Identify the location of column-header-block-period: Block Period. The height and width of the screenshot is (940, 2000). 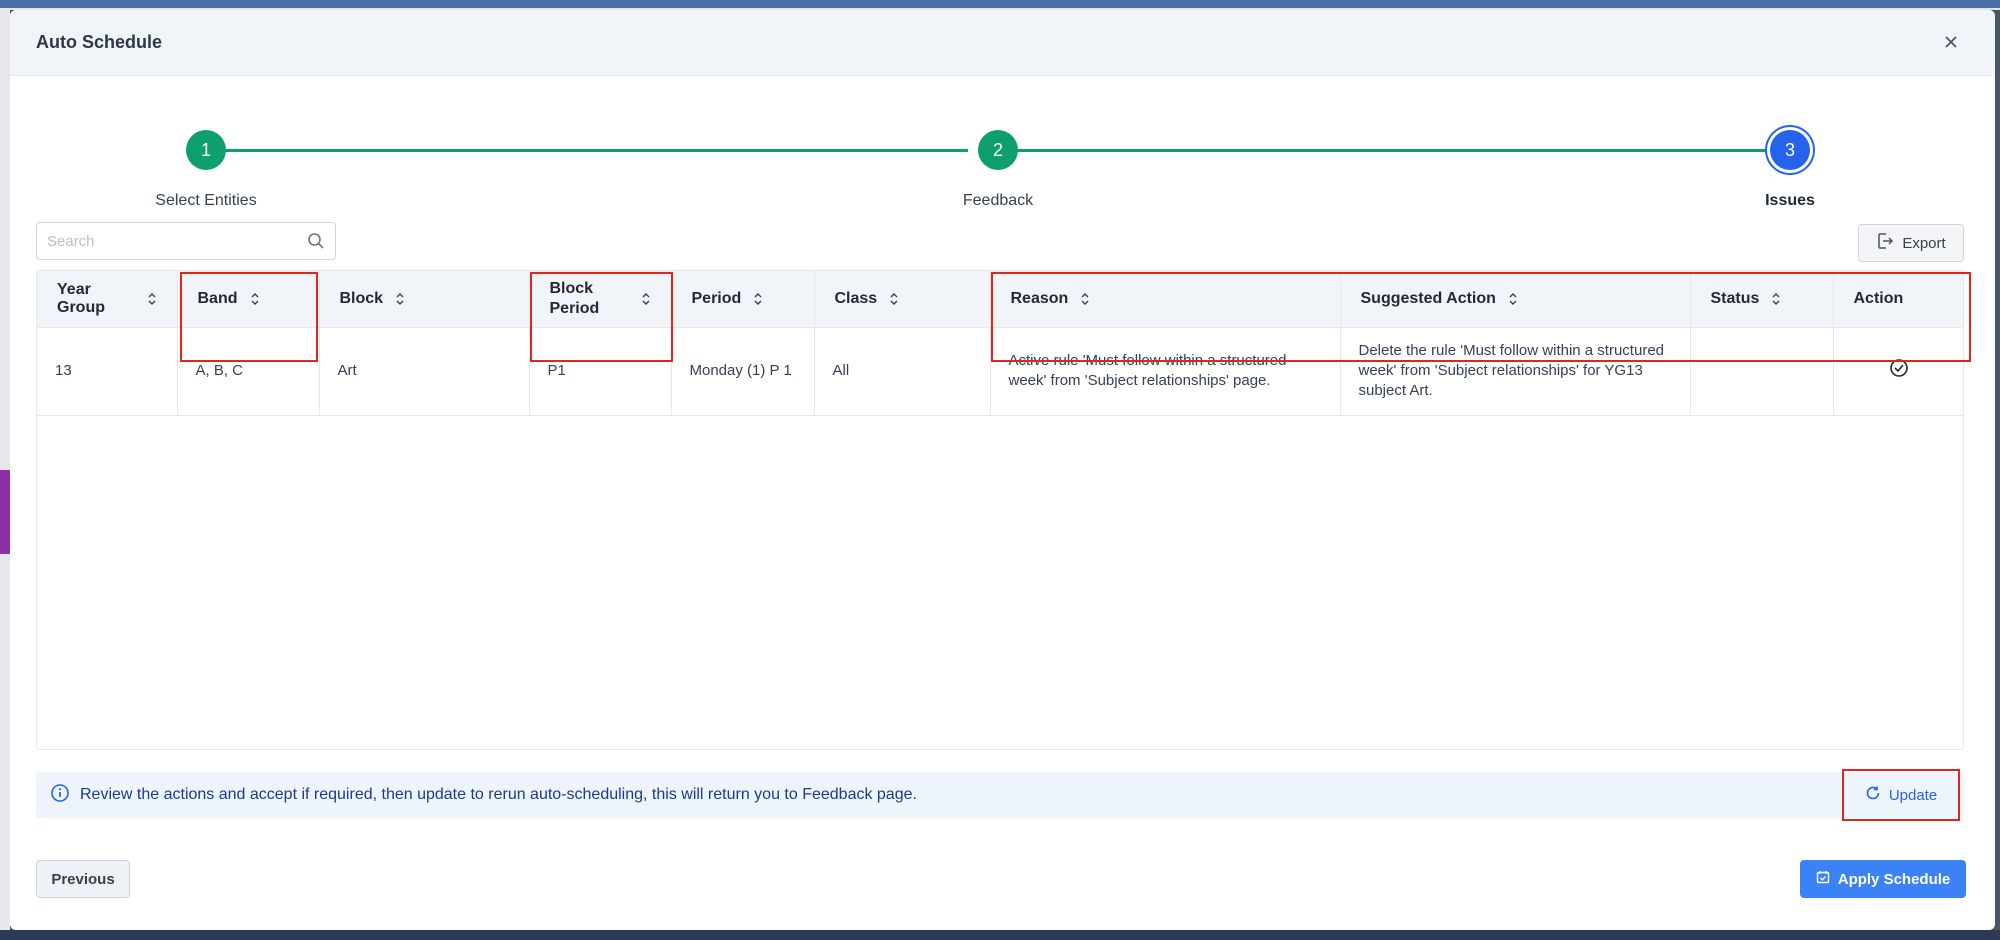
(600, 299).